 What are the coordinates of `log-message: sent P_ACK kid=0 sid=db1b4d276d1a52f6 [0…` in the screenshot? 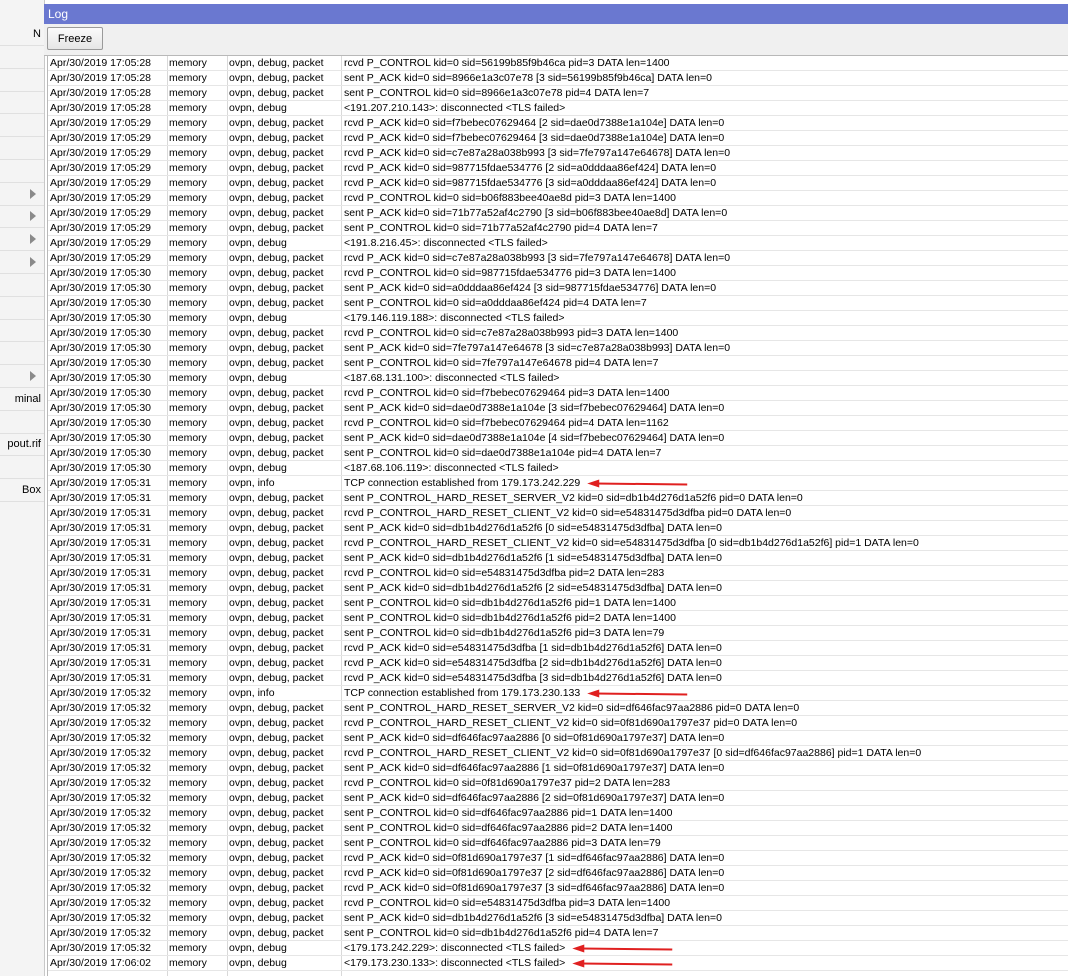 It's located at (533, 528).